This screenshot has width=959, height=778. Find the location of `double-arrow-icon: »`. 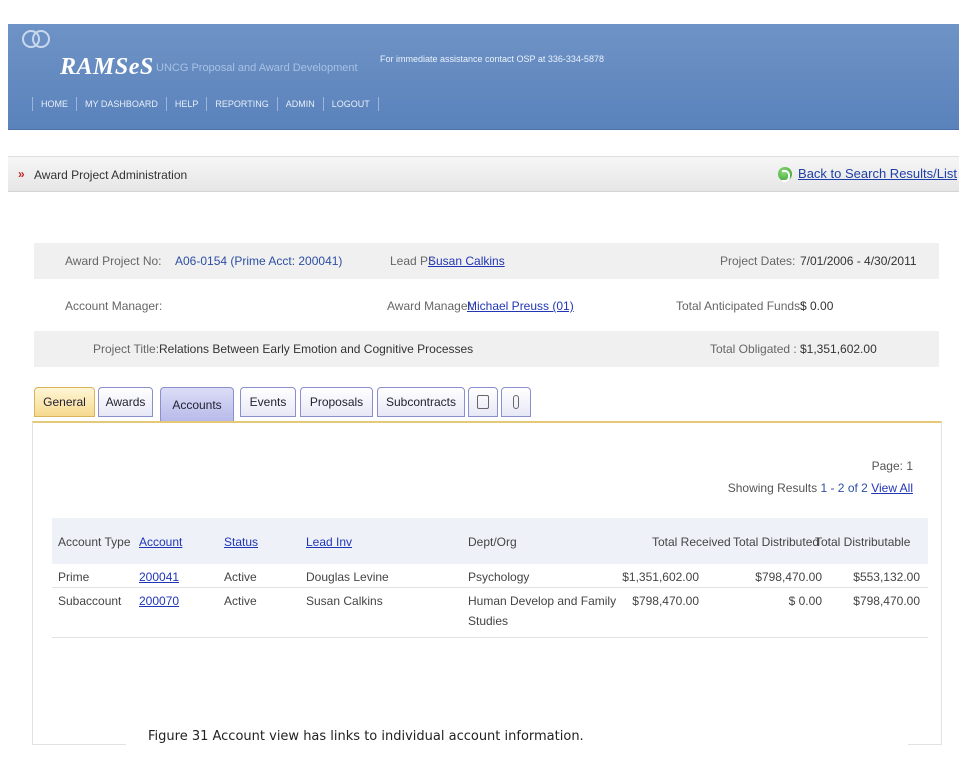

double-arrow-icon: » is located at coordinates (21, 174).